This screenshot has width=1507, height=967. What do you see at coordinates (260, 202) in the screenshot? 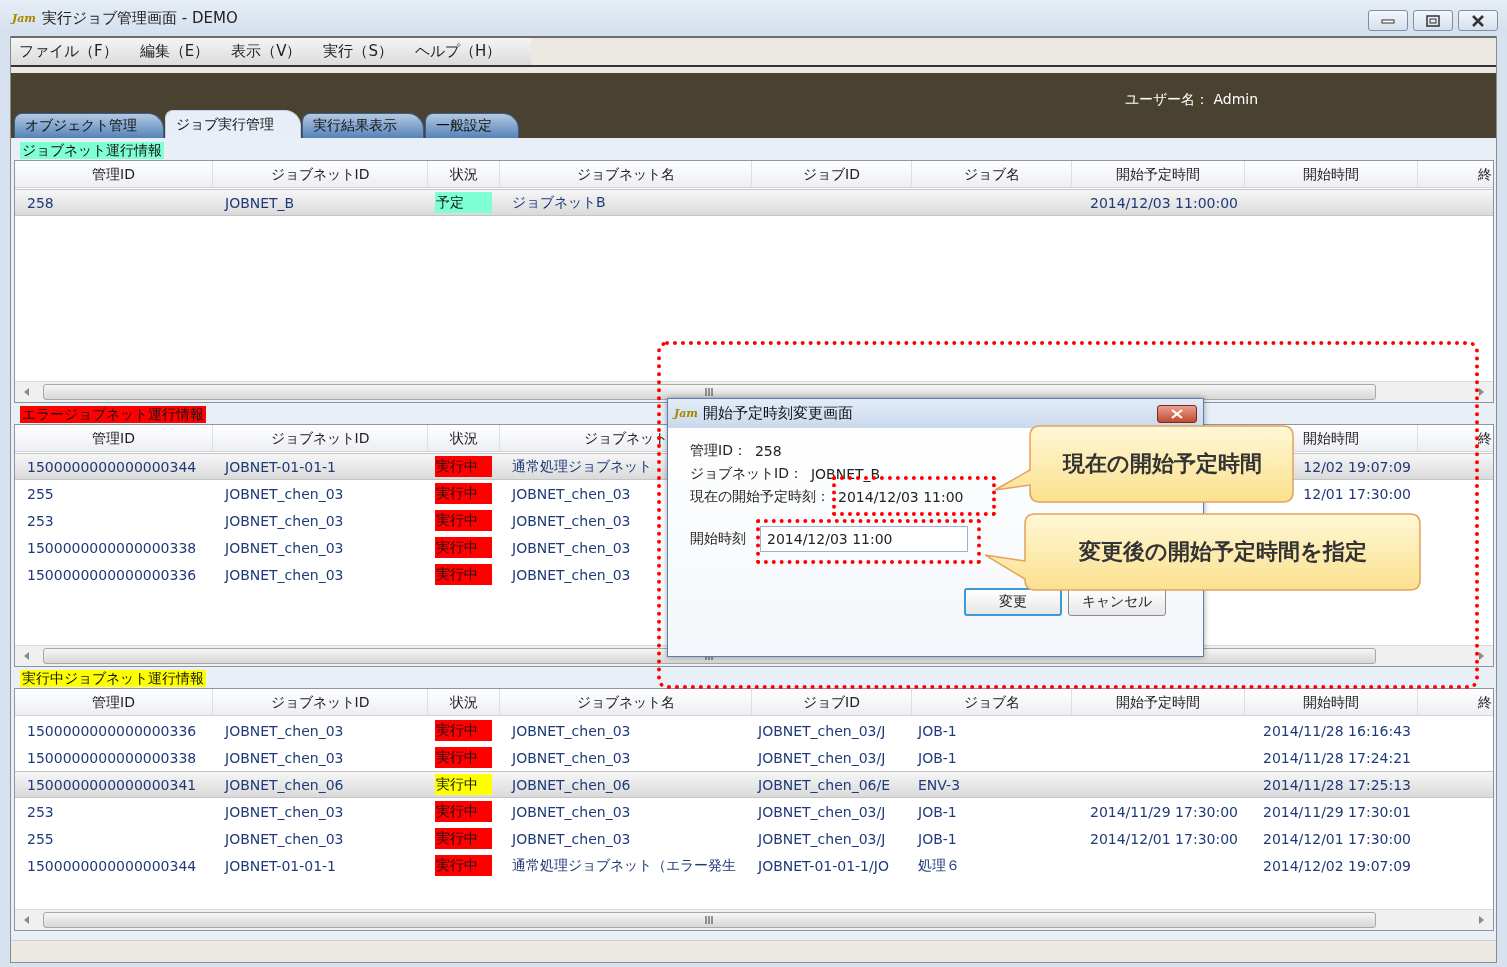
I see `table-cell: JOBNET_B` at bounding box center [260, 202].